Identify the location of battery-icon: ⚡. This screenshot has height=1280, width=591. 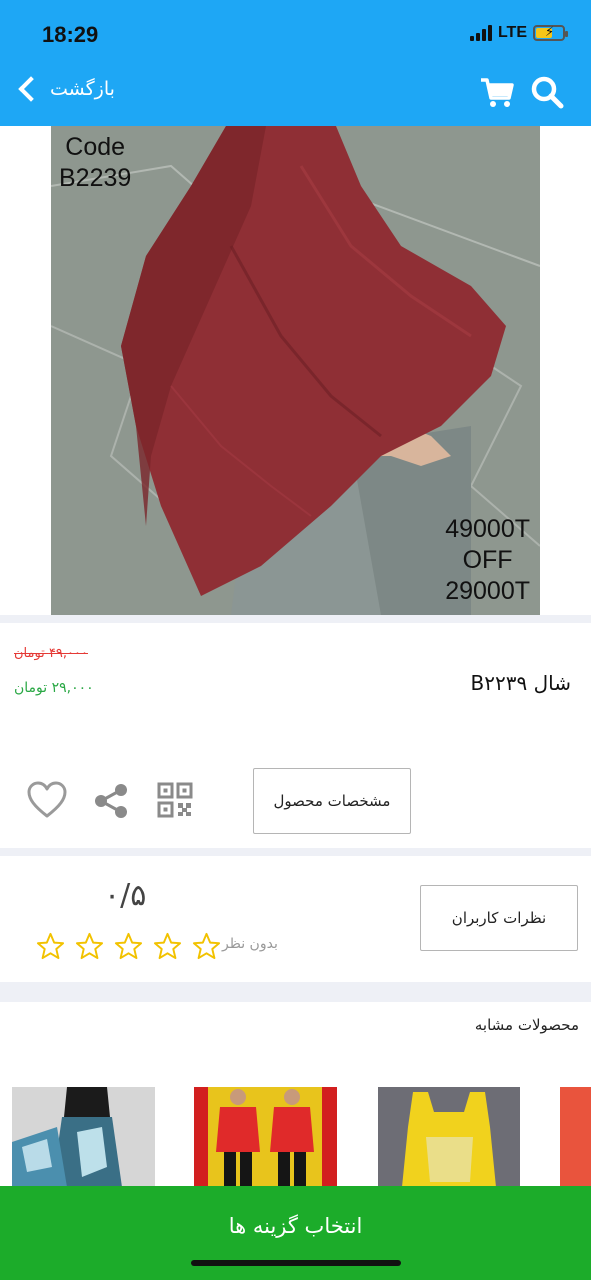
(550, 33).